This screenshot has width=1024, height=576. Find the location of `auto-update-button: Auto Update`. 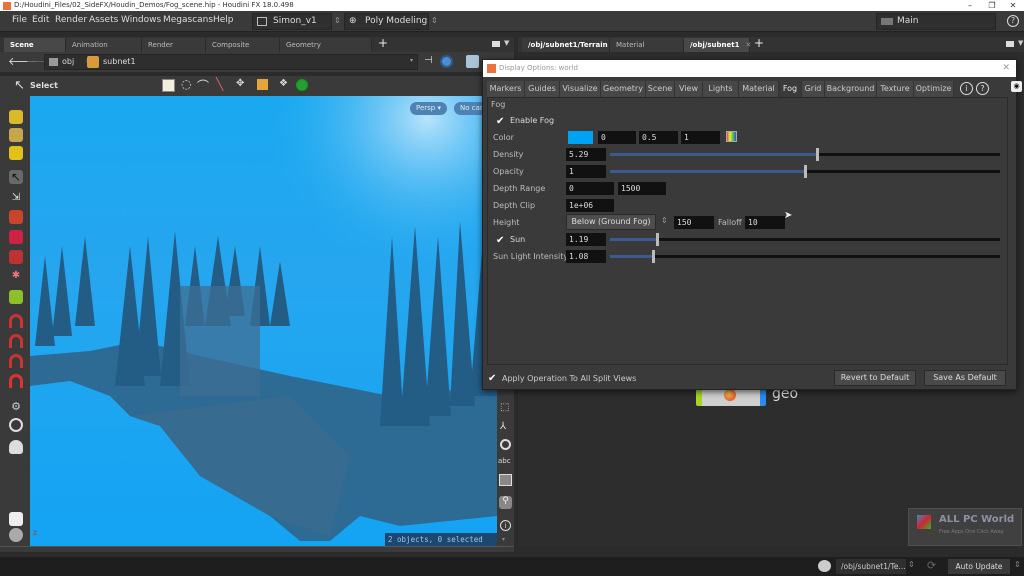

auto-update-button: Auto Update is located at coordinates (979, 566).